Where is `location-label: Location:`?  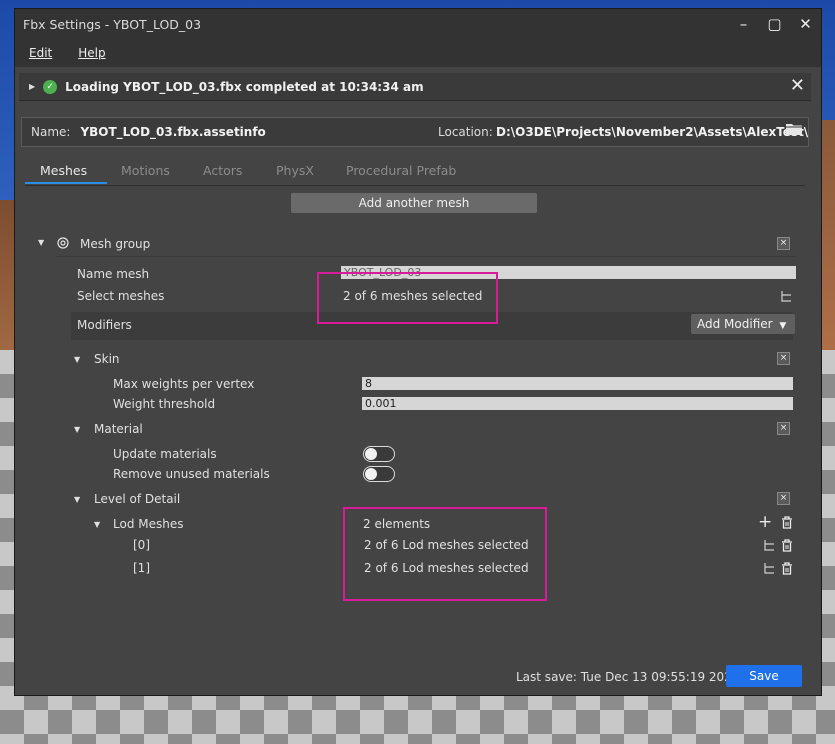
location-label: Location: is located at coordinates (465, 132).